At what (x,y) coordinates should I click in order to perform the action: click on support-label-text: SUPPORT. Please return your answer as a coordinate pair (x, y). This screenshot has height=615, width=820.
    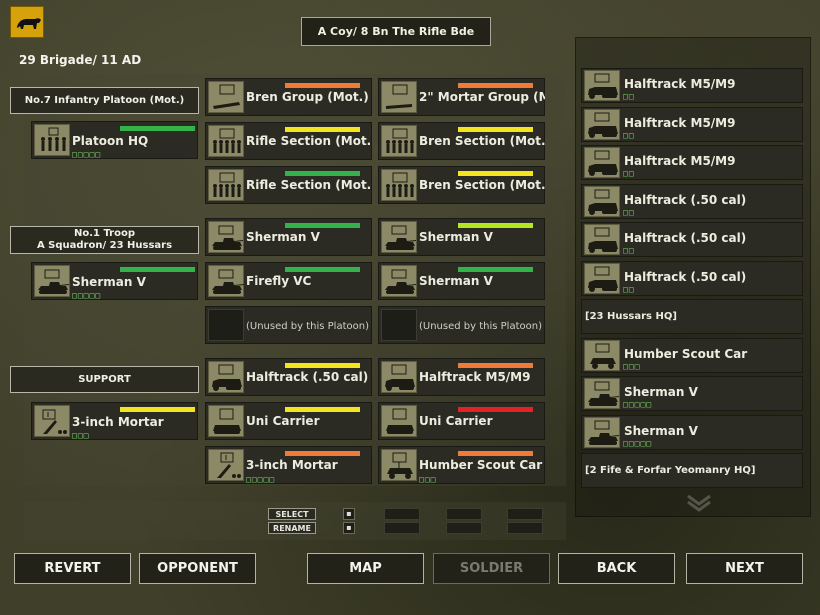
    Looking at the image, I should click on (104, 379).